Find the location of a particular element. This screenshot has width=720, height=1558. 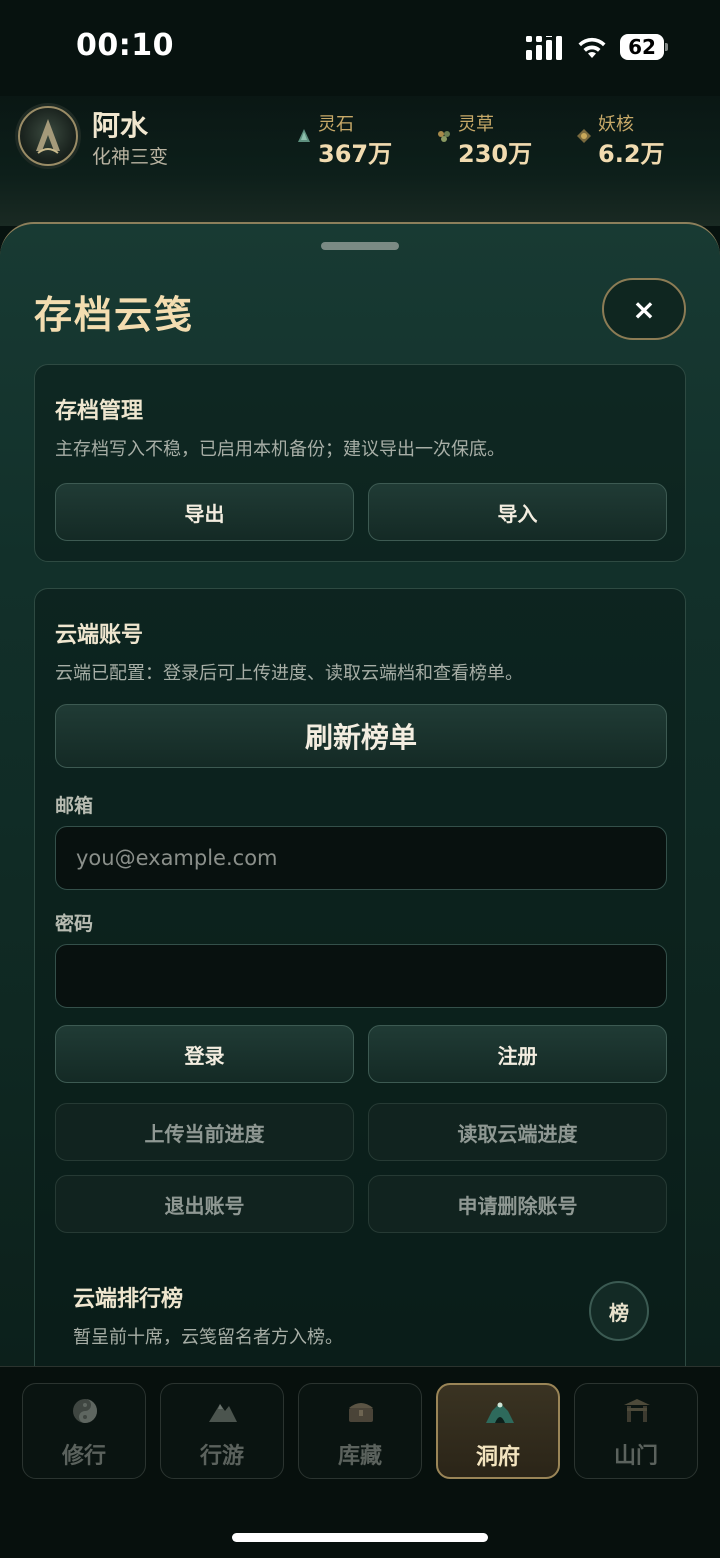

password-field is located at coordinates (361, 976).